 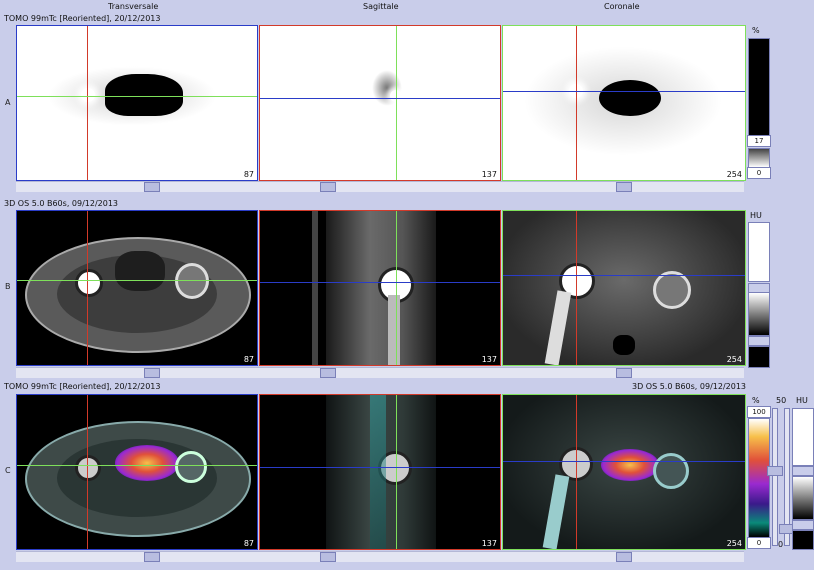 I want to click on slider-row-b, so click(x=380, y=372).